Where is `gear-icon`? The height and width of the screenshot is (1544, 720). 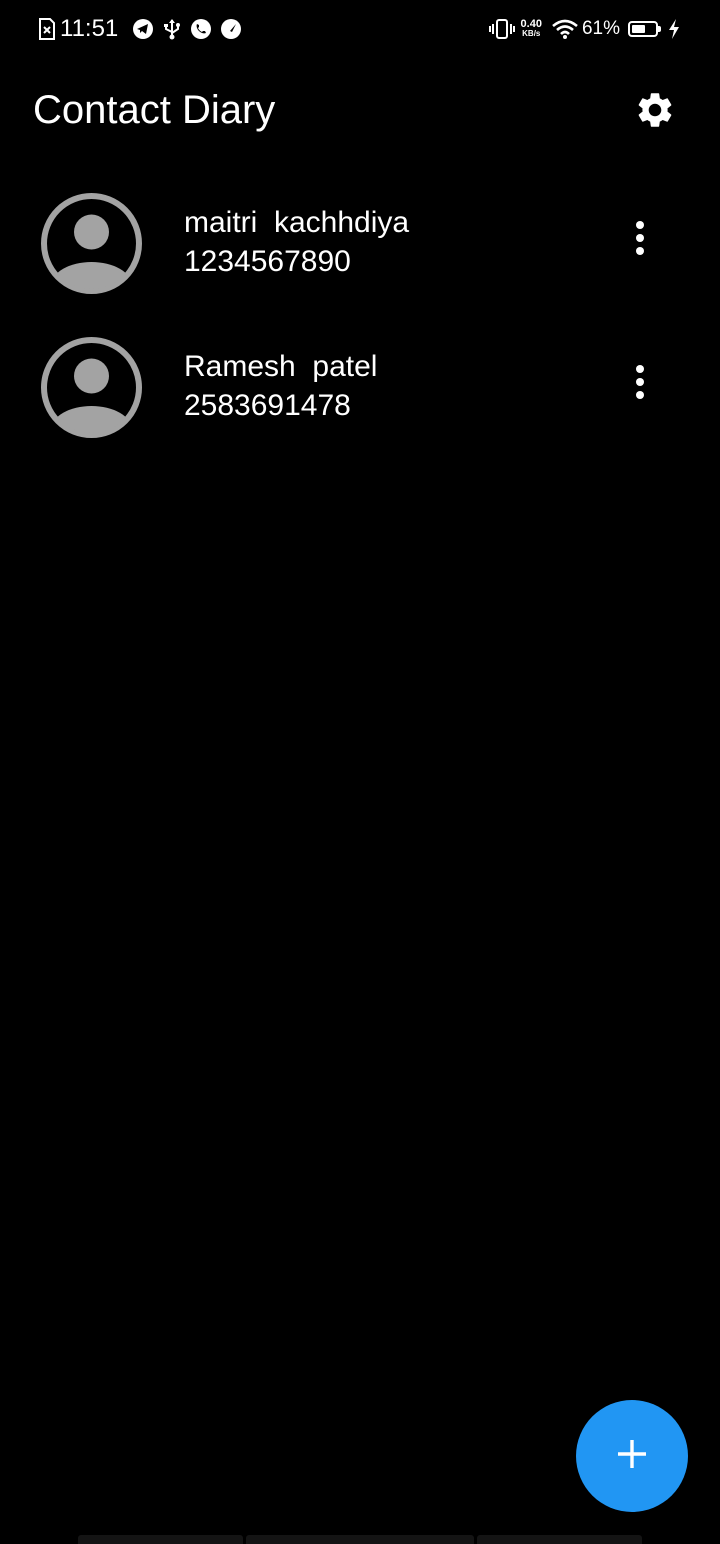 gear-icon is located at coordinates (655, 112).